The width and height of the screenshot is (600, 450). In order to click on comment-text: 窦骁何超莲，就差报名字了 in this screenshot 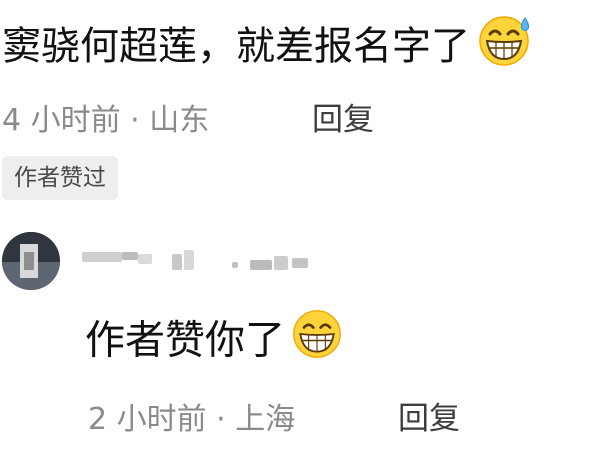, I will do `click(236, 47)`.